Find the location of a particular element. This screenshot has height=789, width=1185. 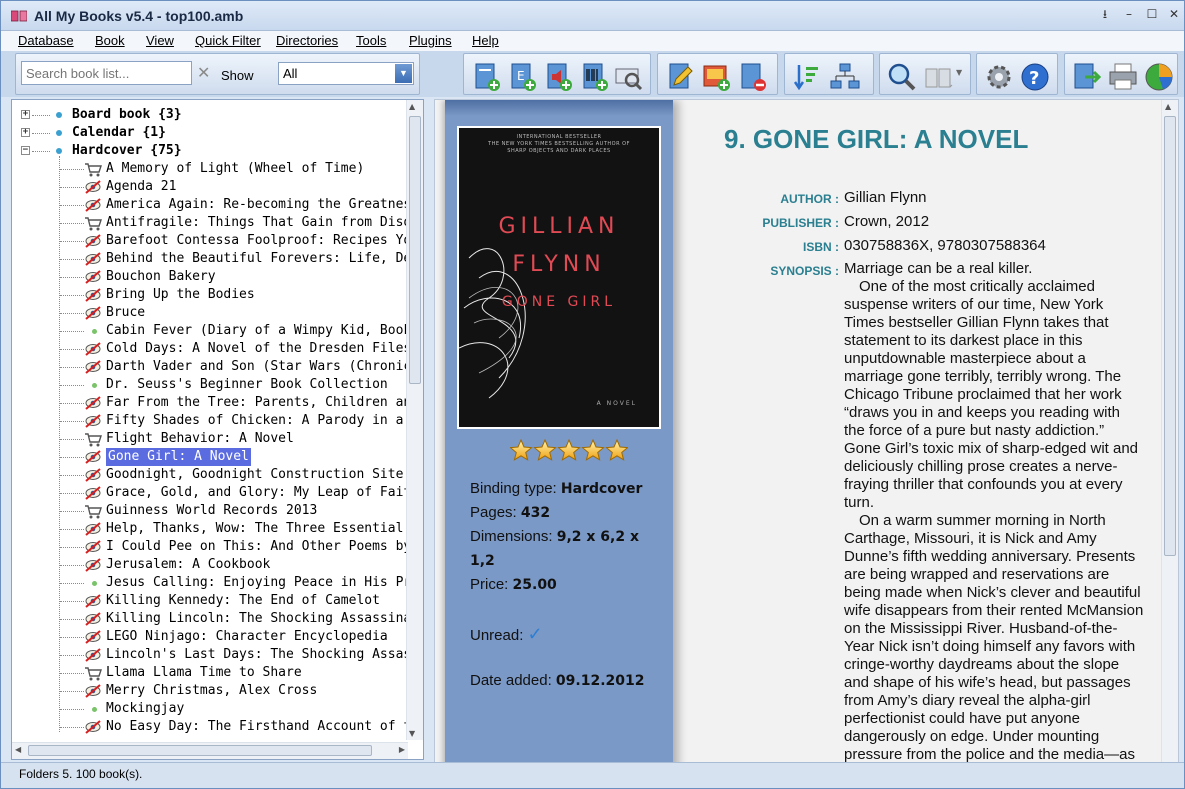

pages-value: 432 is located at coordinates (535, 513).